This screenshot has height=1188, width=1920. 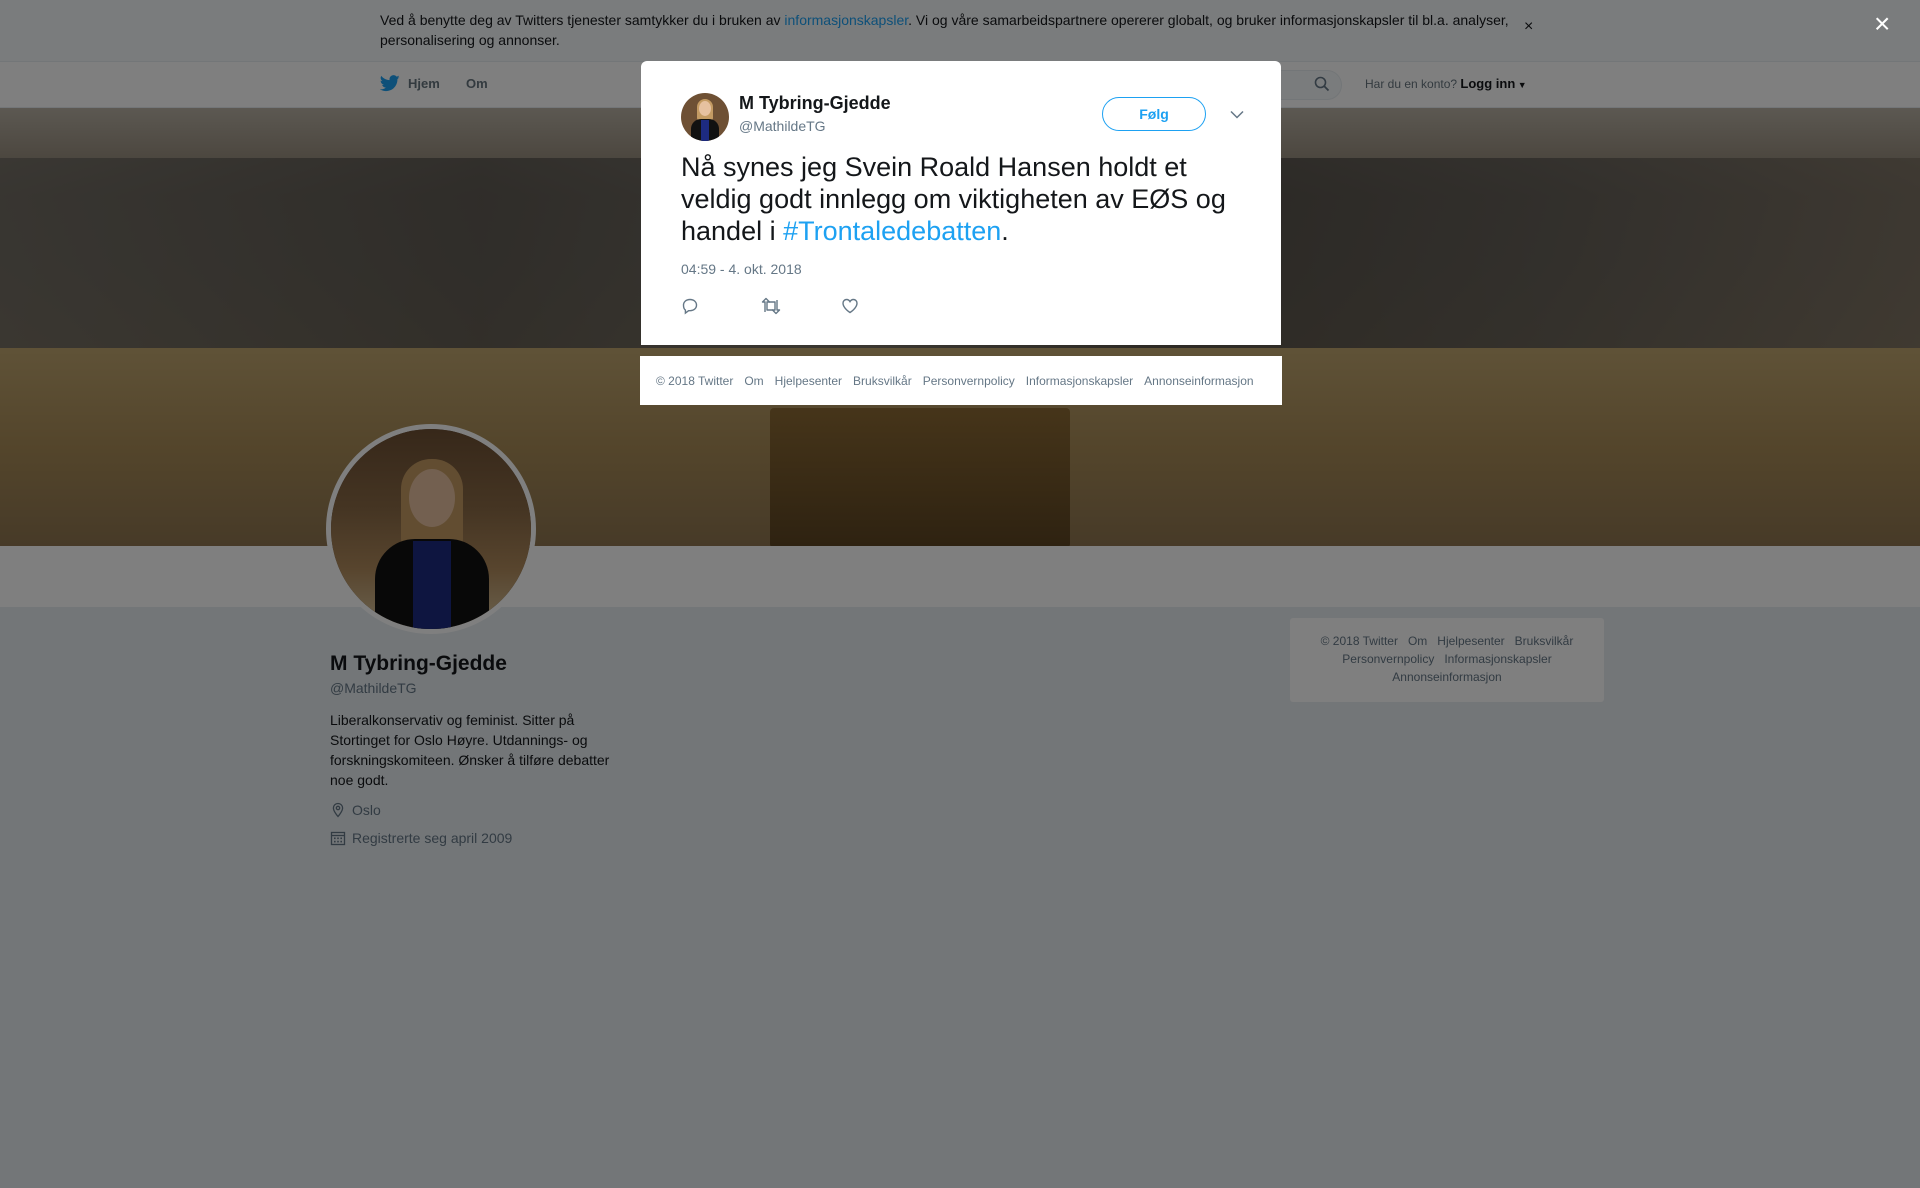 I want to click on footer-link: Hjelpesenter, so click(x=808, y=381).